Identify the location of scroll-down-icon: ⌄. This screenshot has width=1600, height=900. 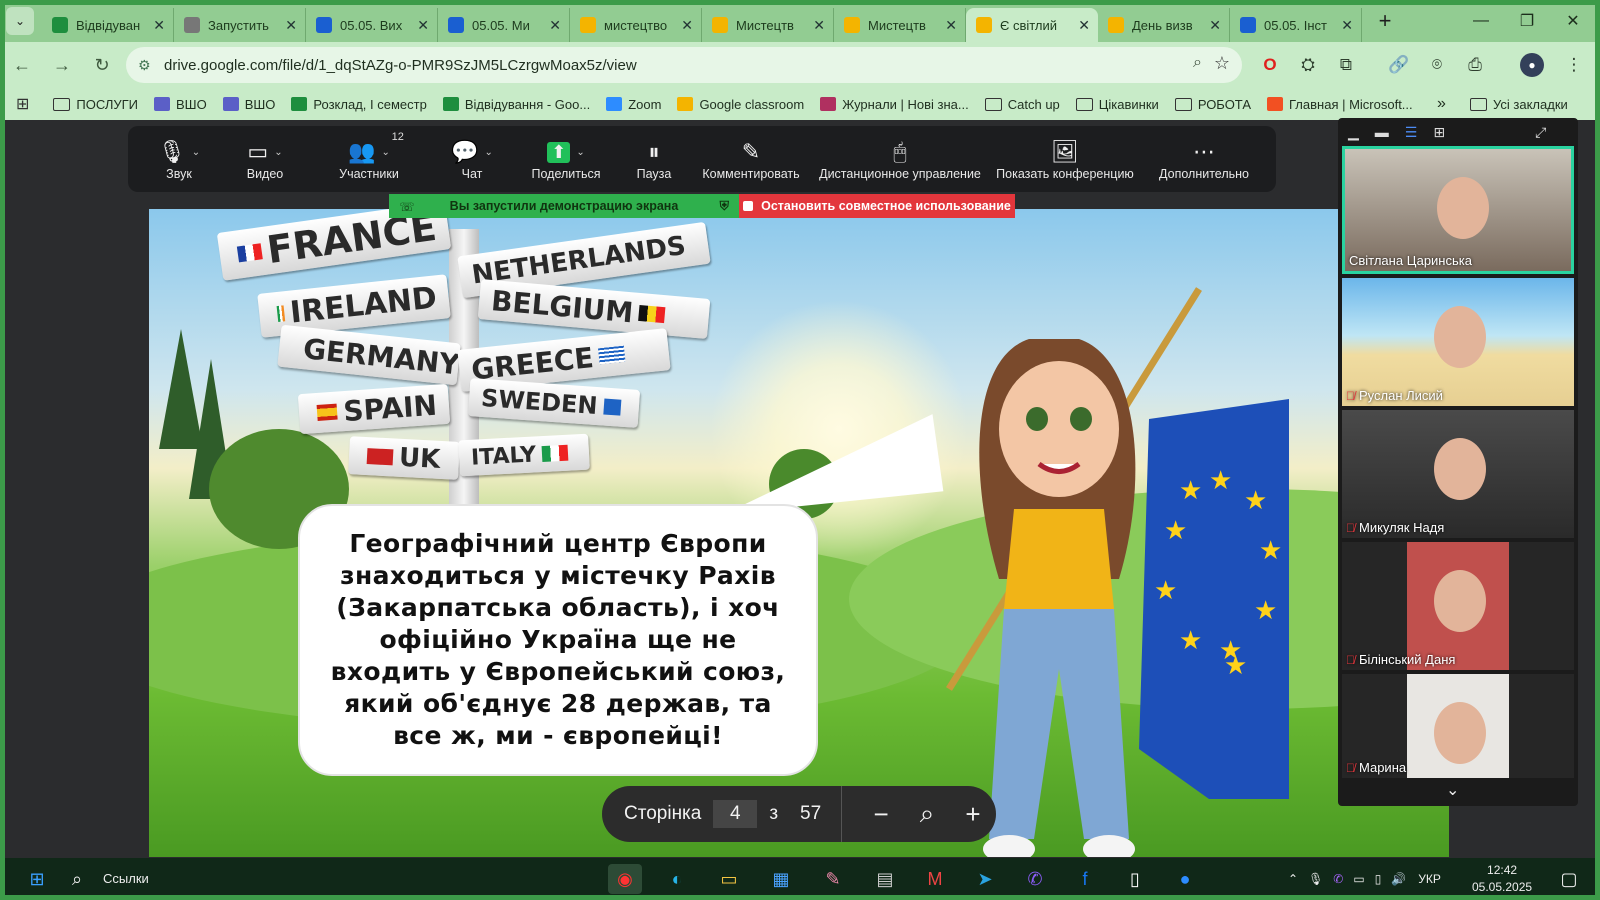
(1452, 790).